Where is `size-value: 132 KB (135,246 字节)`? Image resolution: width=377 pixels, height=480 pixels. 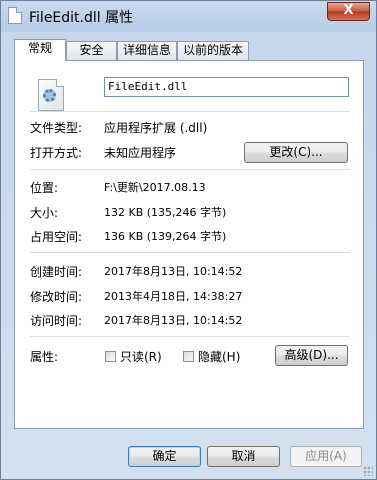
size-value: 132 KB (135,246 字节) is located at coordinates (165, 212).